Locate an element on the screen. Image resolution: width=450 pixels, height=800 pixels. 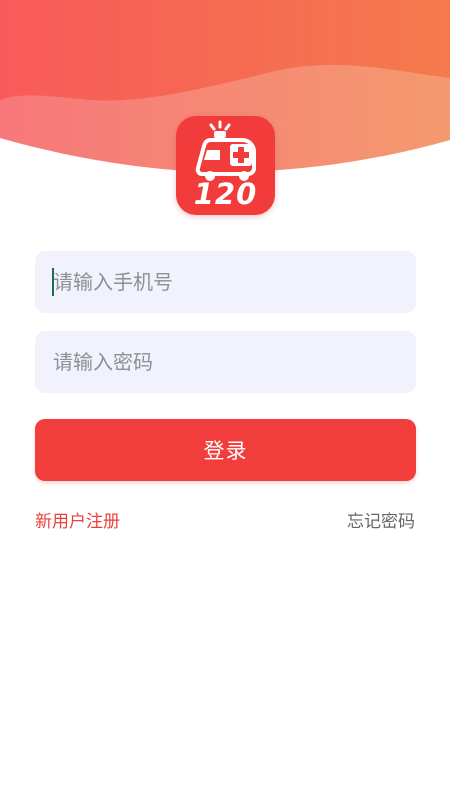
forgot-password-link: 忘记密码 is located at coordinates (381, 519).